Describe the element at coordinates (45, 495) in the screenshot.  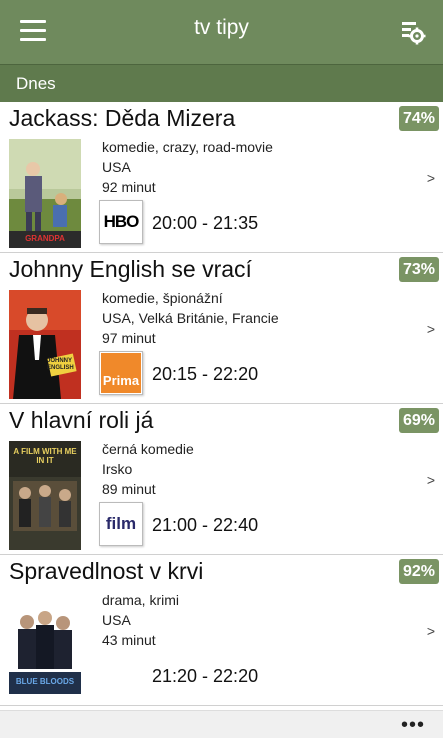
I see `poster-image: A FILM WITH ME IN IT` at that location.